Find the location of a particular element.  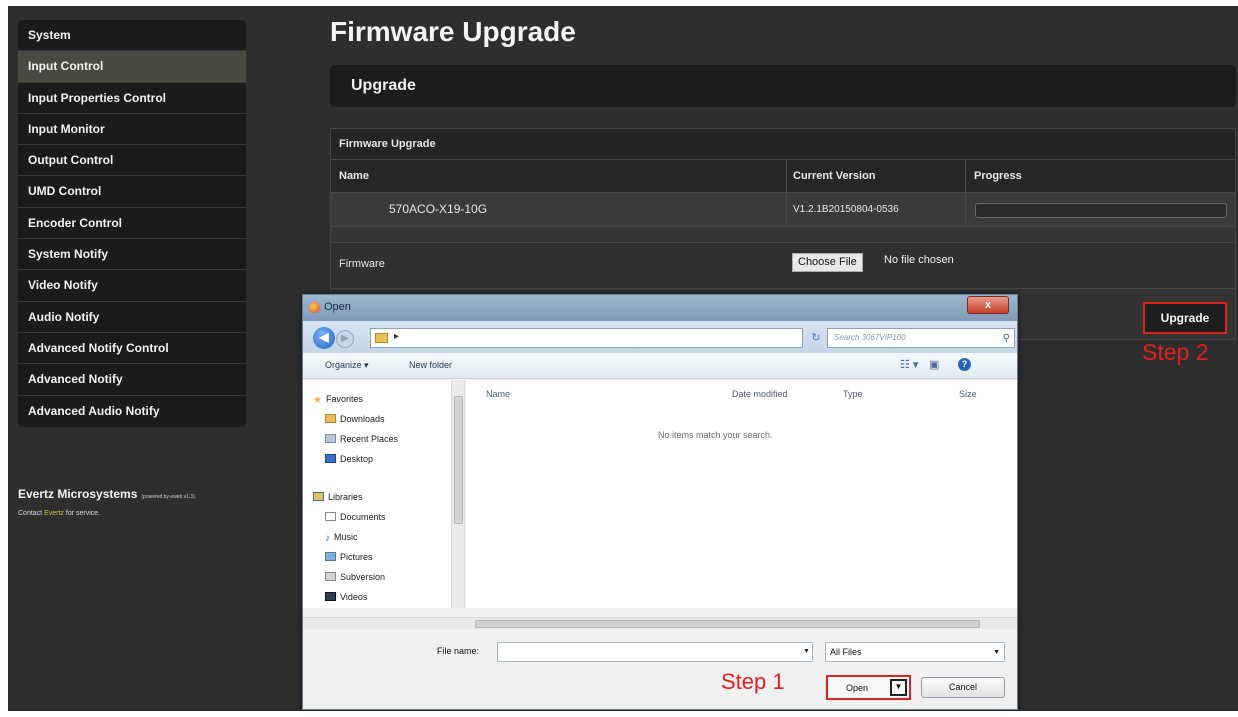

current-version: V1.2.1B20150804-0536 is located at coordinates (846, 209).